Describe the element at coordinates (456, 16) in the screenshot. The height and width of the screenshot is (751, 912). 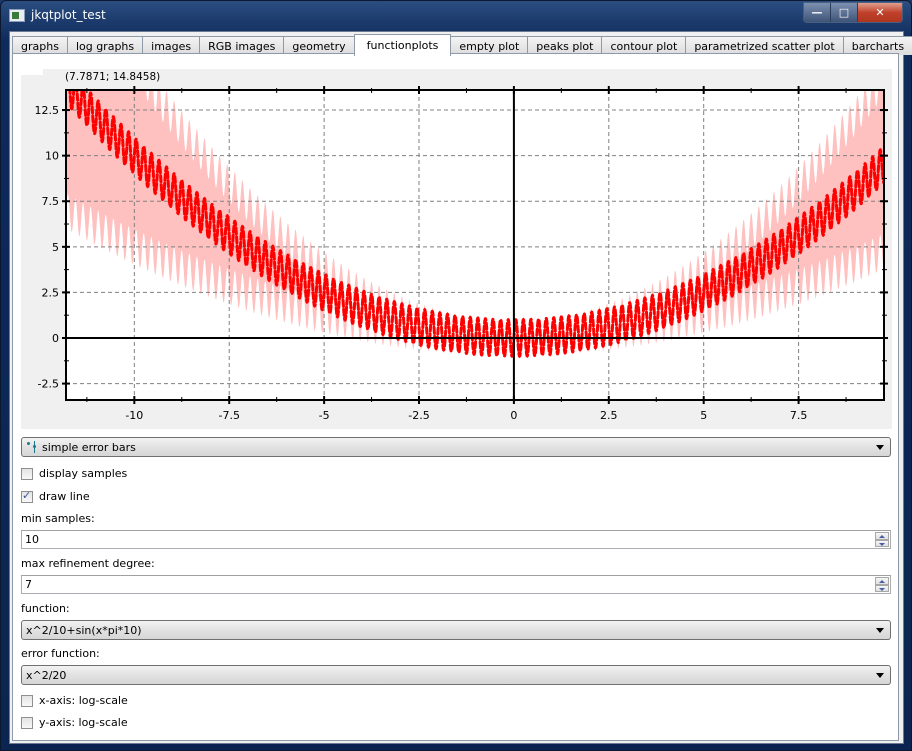
I see `title-bar: jkqtplot_test — □ ✕` at that location.